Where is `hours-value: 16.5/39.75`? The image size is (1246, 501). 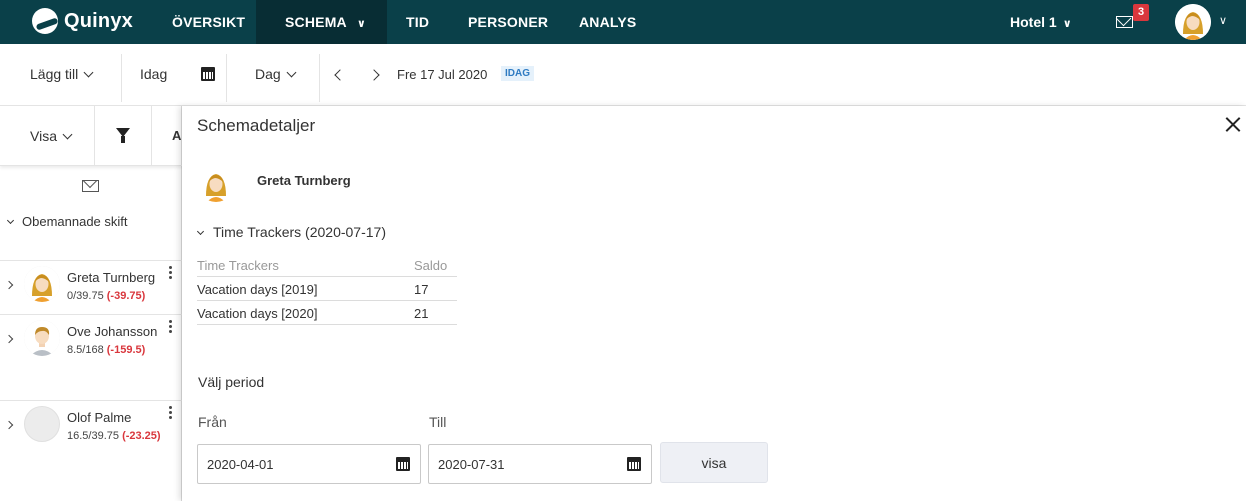 hours-value: 16.5/39.75 is located at coordinates (93, 436).